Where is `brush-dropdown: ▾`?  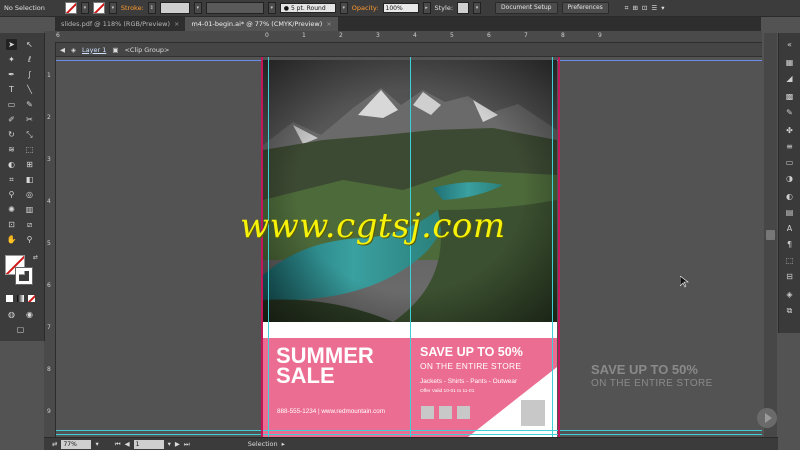
brush-dropdown: ▾ is located at coordinates (343, 8).